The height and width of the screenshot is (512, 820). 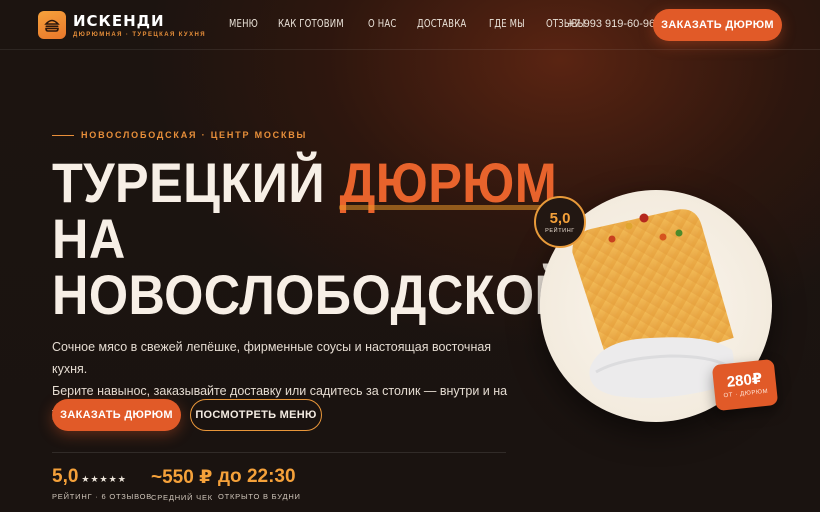 I want to click on price-badge: 280₽ ОТ · ДЮРЮМ, so click(x=745, y=385).